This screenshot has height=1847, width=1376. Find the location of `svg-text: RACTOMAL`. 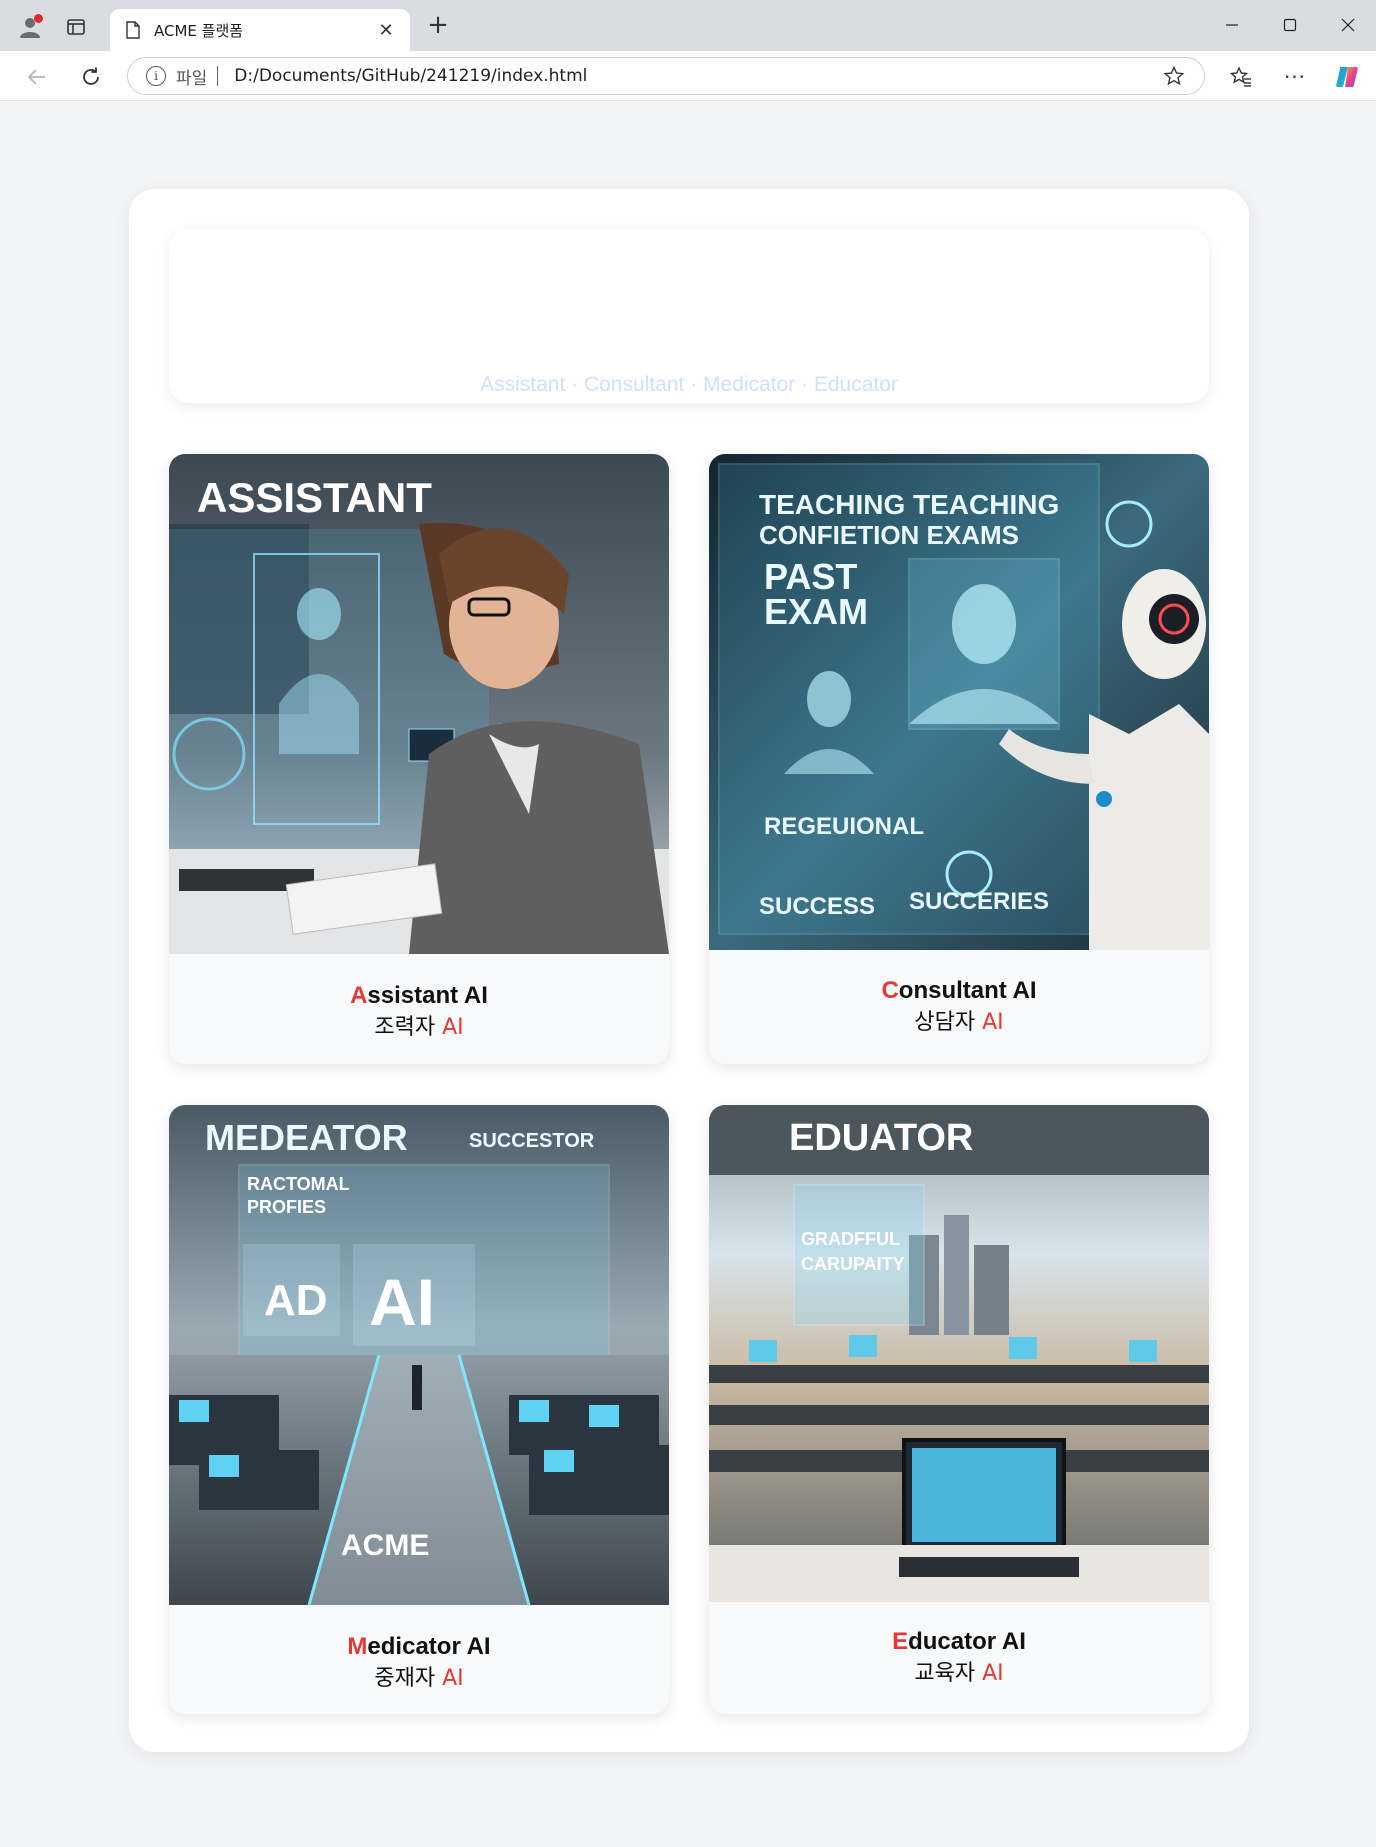

svg-text: RACTOMAL is located at coordinates (298, 1184).